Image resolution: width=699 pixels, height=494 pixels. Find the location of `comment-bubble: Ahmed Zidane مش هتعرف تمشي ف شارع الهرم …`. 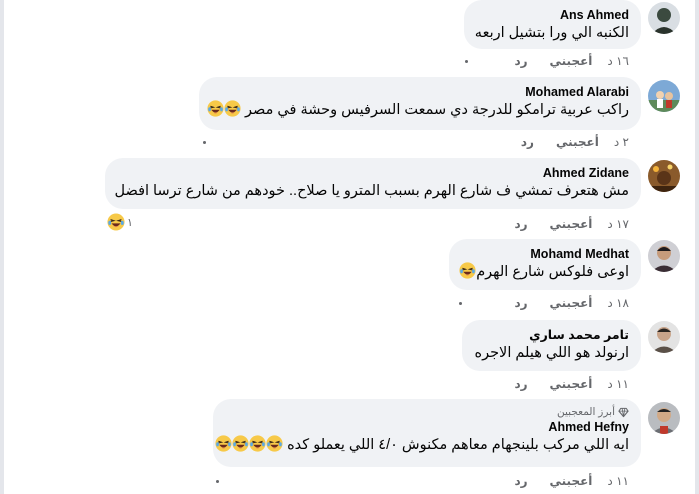

comment-bubble: Ahmed Zidane مش هتعرف تمشي ف شارع الهرم … is located at coordinates (373, 183).